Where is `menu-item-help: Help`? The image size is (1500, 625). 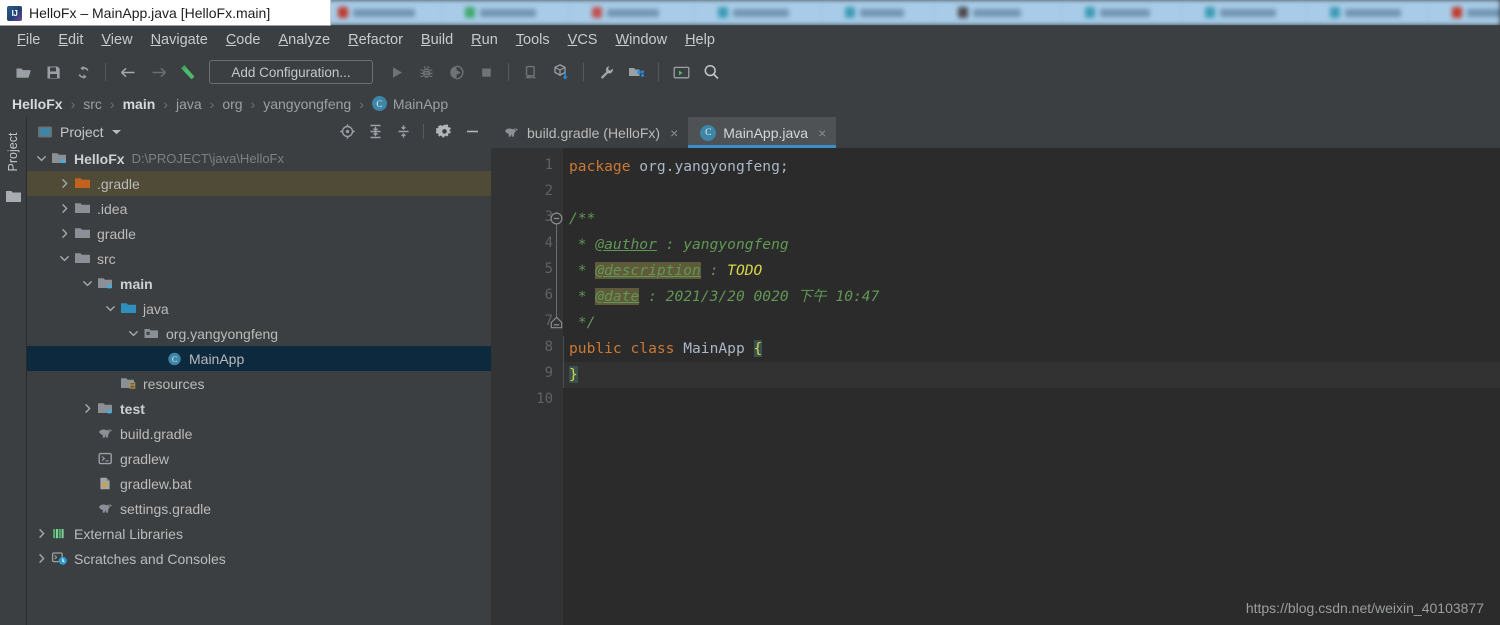 menu-item-help: Help is located at coordinates (700, 40).